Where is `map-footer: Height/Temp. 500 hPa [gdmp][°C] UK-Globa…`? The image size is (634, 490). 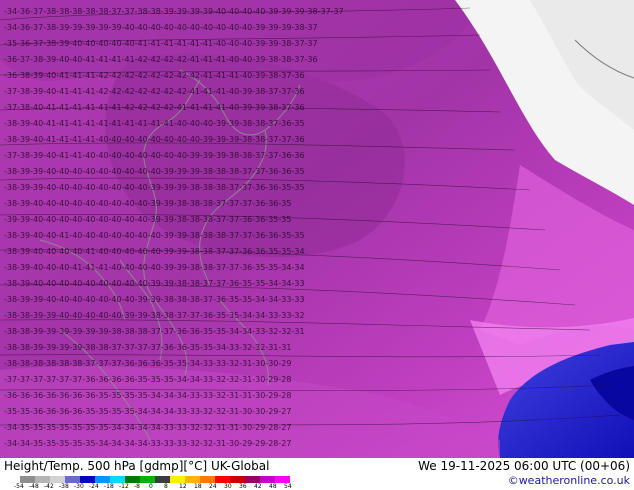 map-footer: Height/Temp. 500 hPa [gdmp][°C] UK-Globa… is located at coordinates (317, 474).